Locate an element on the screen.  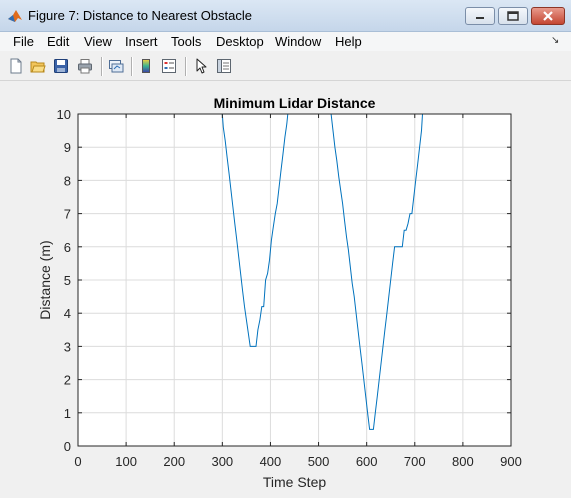
maximize-button is located at coordinates (513, 16).